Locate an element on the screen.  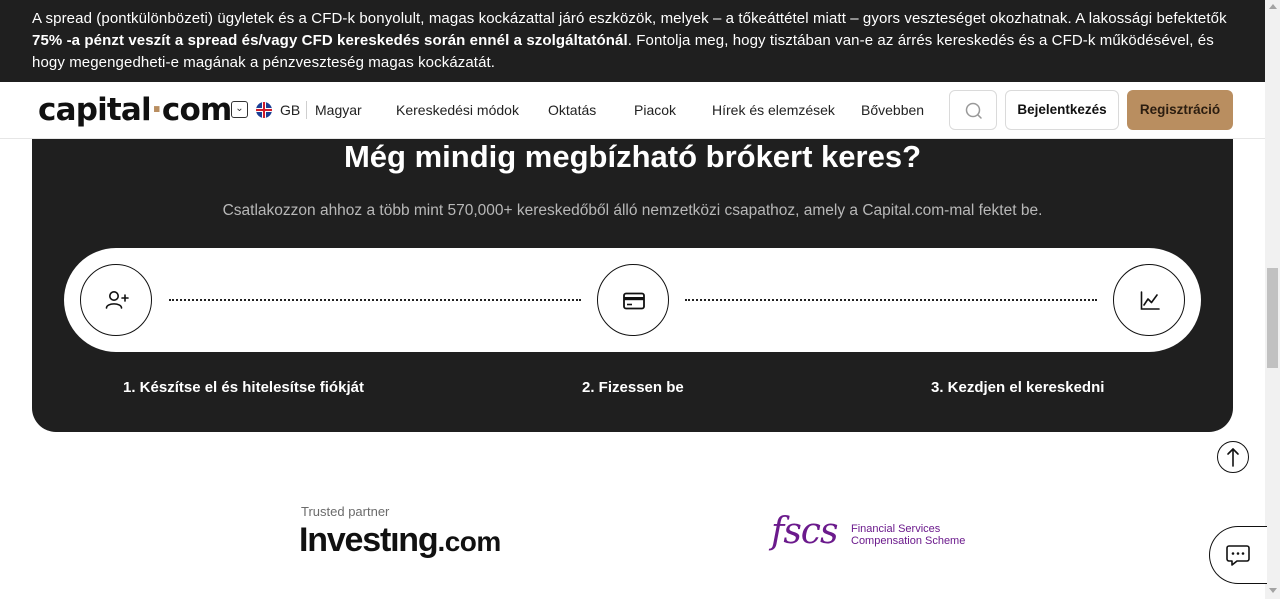
scroll-down-arrow-icon is located at coordinates (1273, 590).